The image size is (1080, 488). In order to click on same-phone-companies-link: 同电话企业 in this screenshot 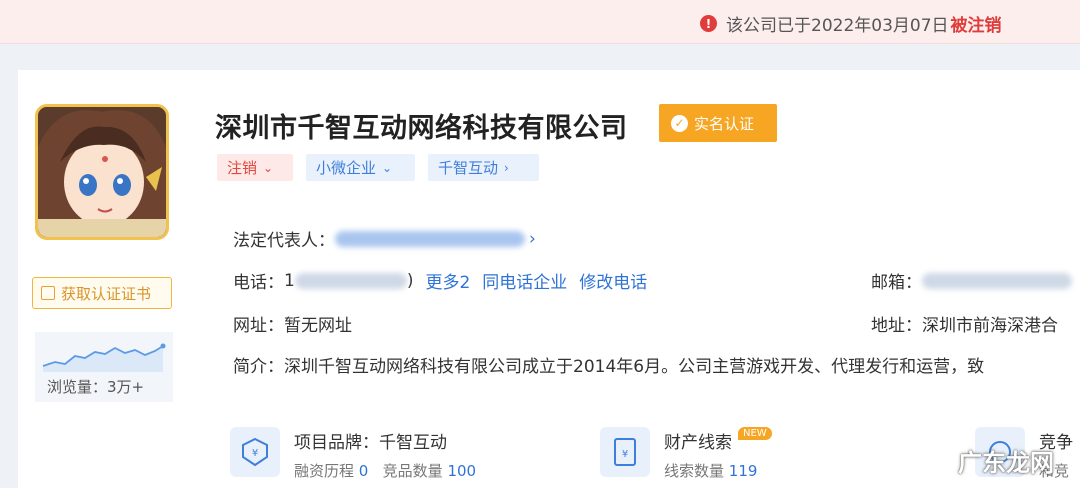, I will do `click(524, 280)`.